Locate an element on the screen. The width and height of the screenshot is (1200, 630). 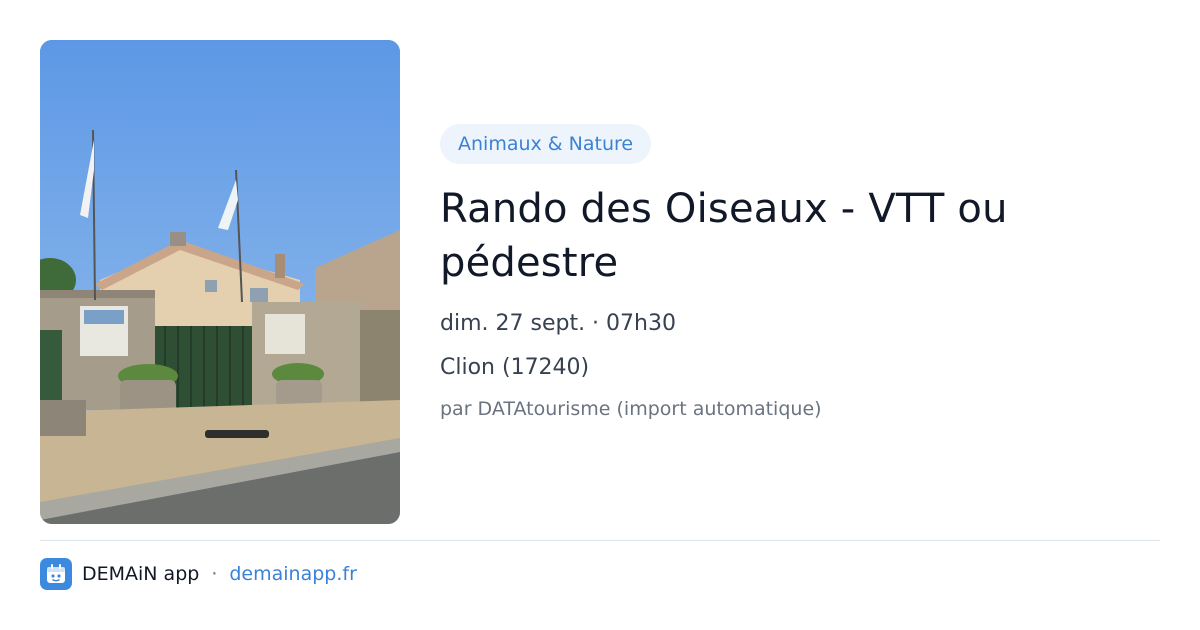
event-location: Clion (17240) is located at coordinates (515, 367).